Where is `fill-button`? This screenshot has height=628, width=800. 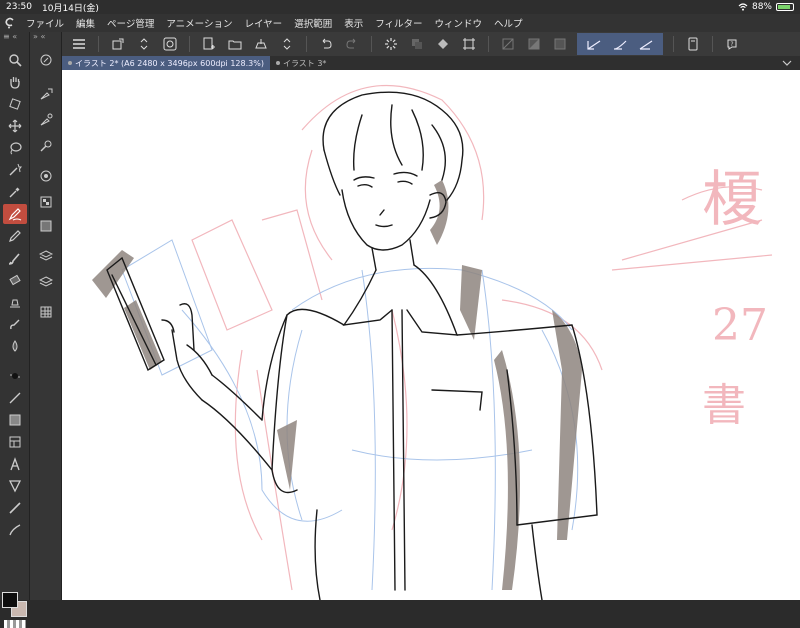
fill-button is located at coordinates (443, 44).